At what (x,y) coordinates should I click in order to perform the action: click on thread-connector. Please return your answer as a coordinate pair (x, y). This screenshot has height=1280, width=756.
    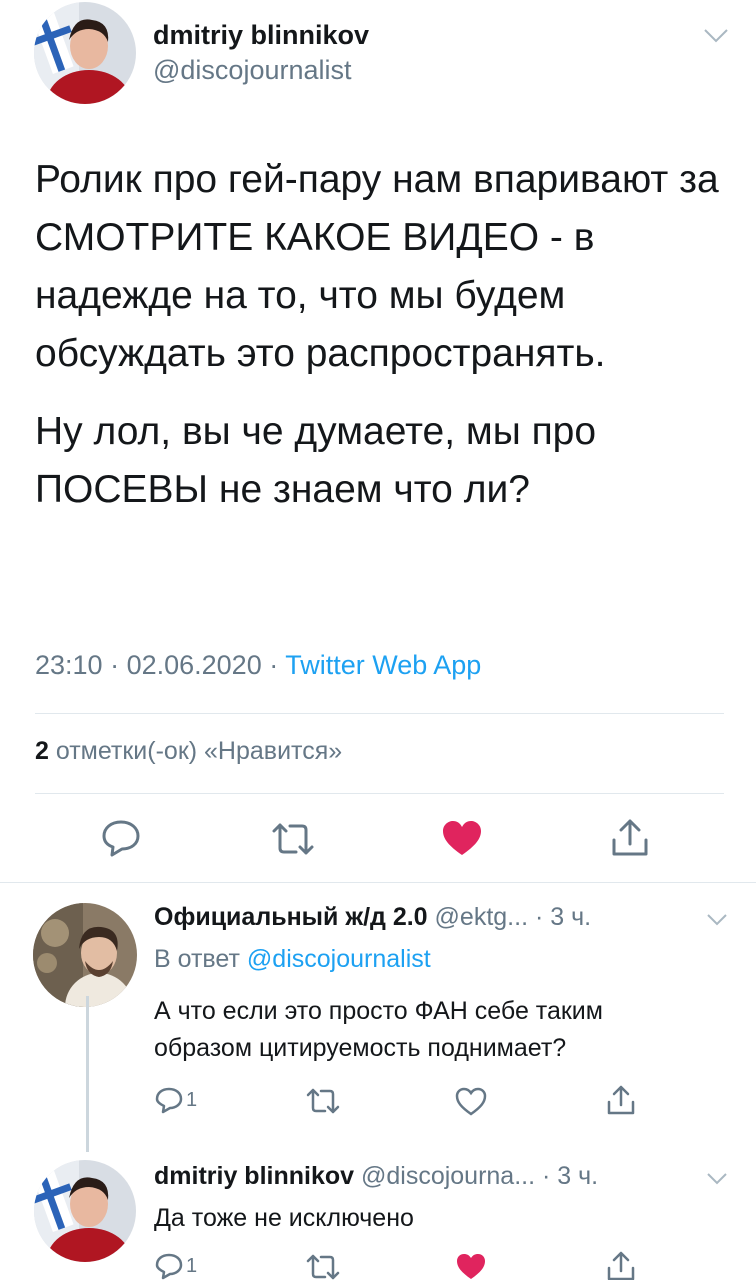
    Looking at the image, I should click on (87, 1074).